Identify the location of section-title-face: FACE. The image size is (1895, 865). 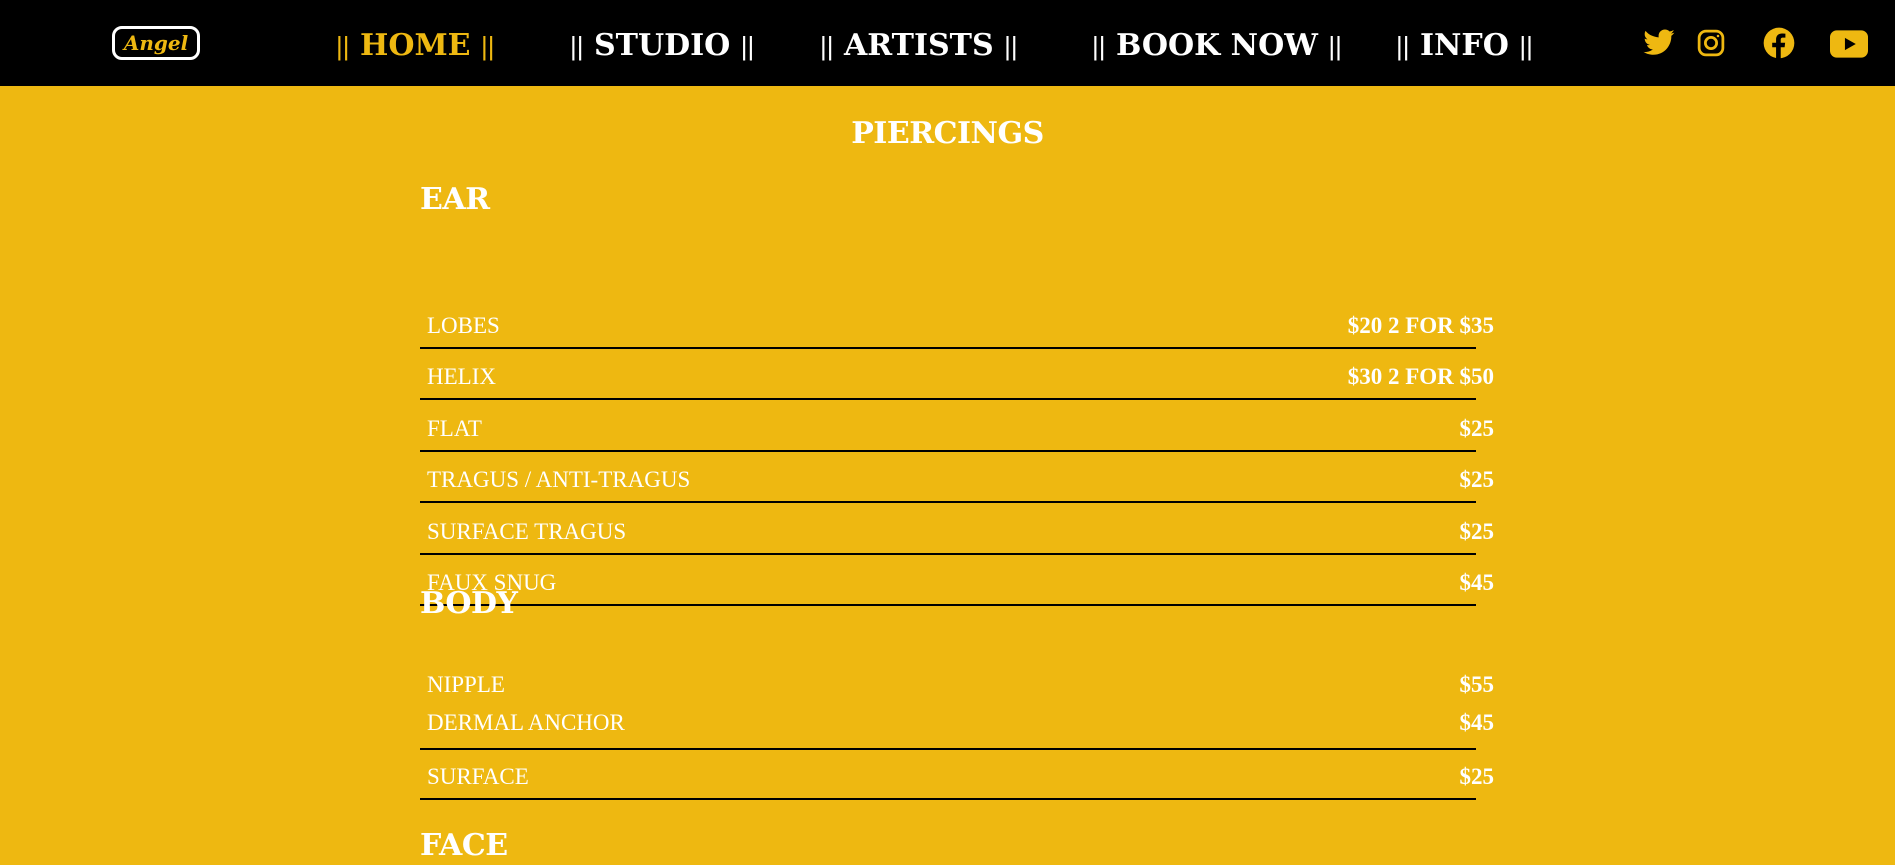
(464, 845).